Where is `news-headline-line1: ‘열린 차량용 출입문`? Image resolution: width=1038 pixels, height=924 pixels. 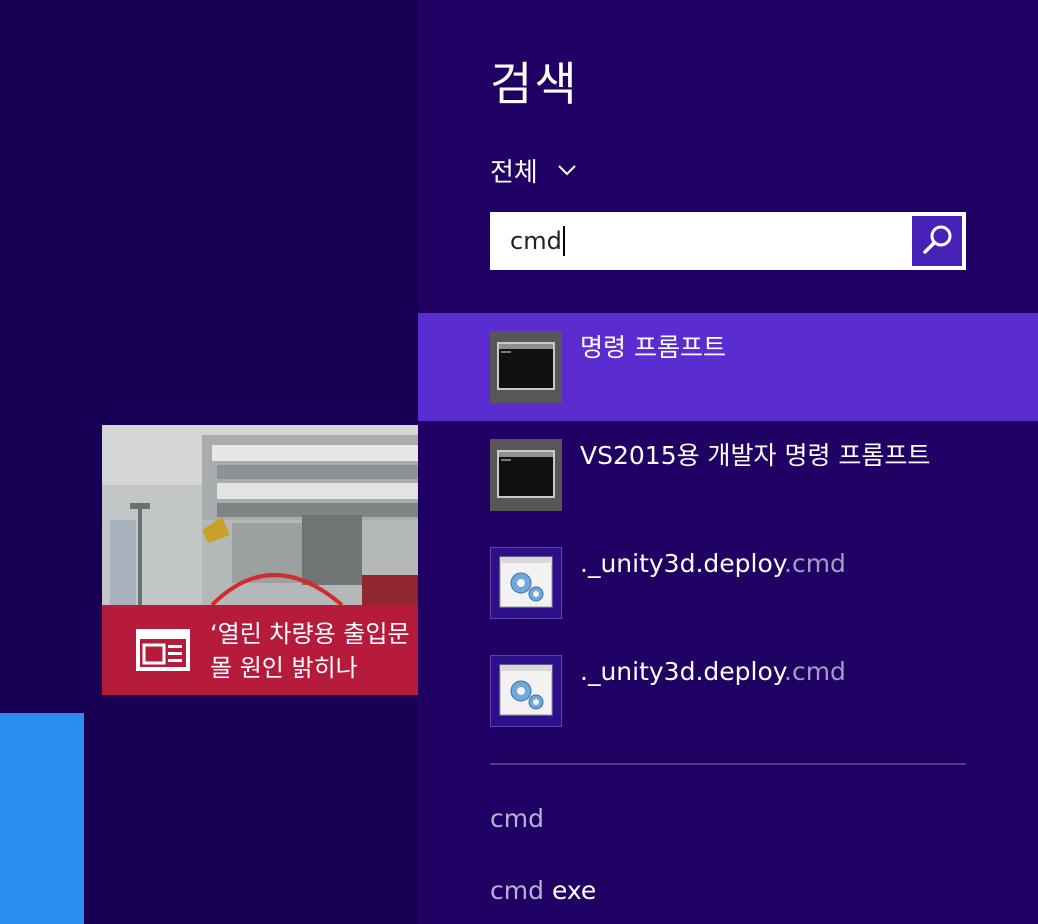
news-headline-line1: ‘열린 차량용 출입문 is located at coordinates (310, 634).